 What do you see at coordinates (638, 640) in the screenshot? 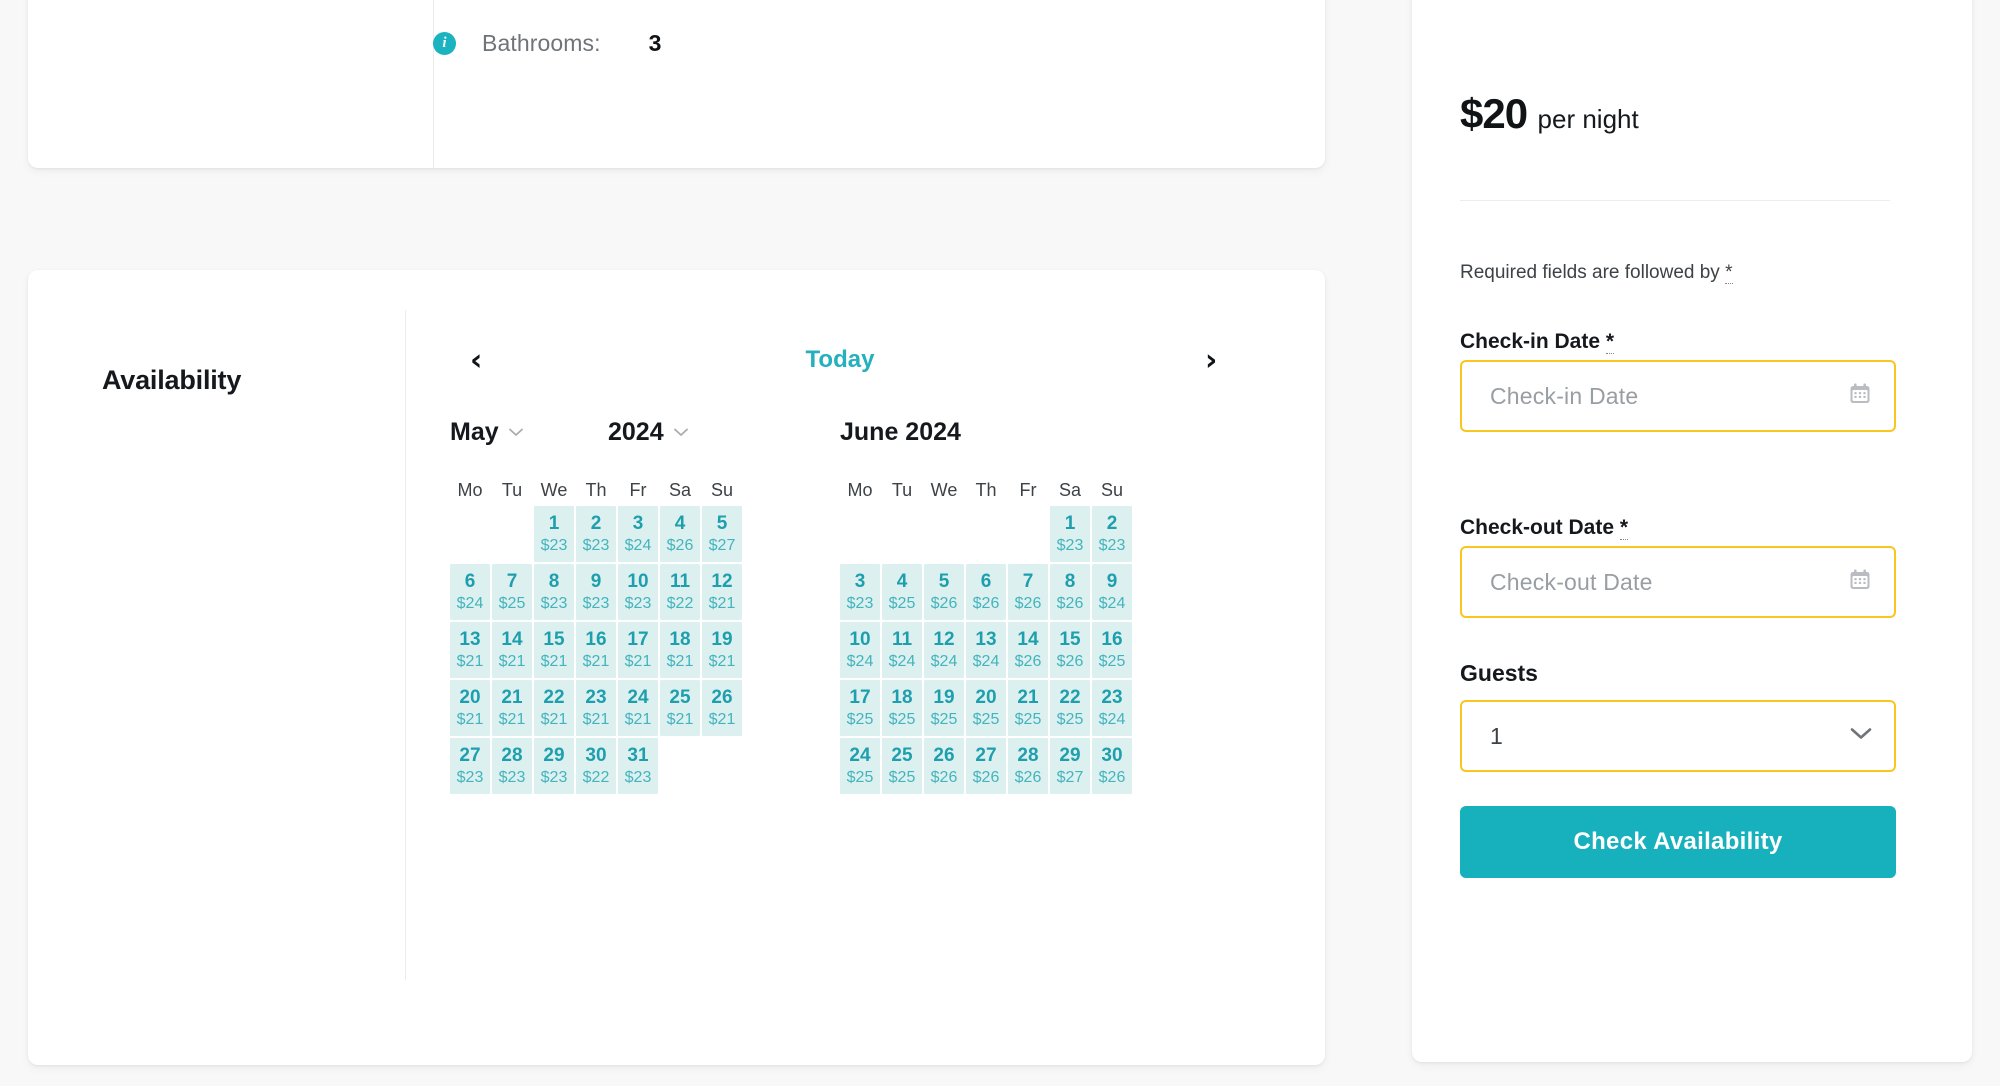
I see `calendar-day-number: 17` at bounding box center [638, 640].